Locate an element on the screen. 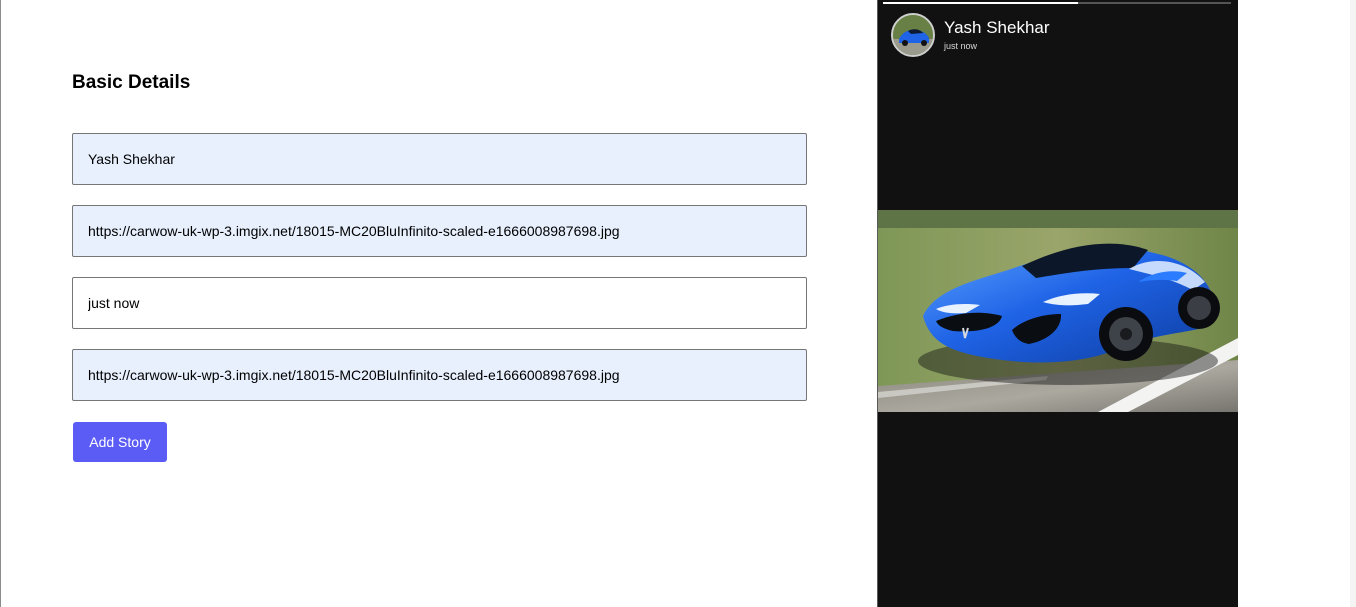  story-time: just now is located at coordinates (961, 46).